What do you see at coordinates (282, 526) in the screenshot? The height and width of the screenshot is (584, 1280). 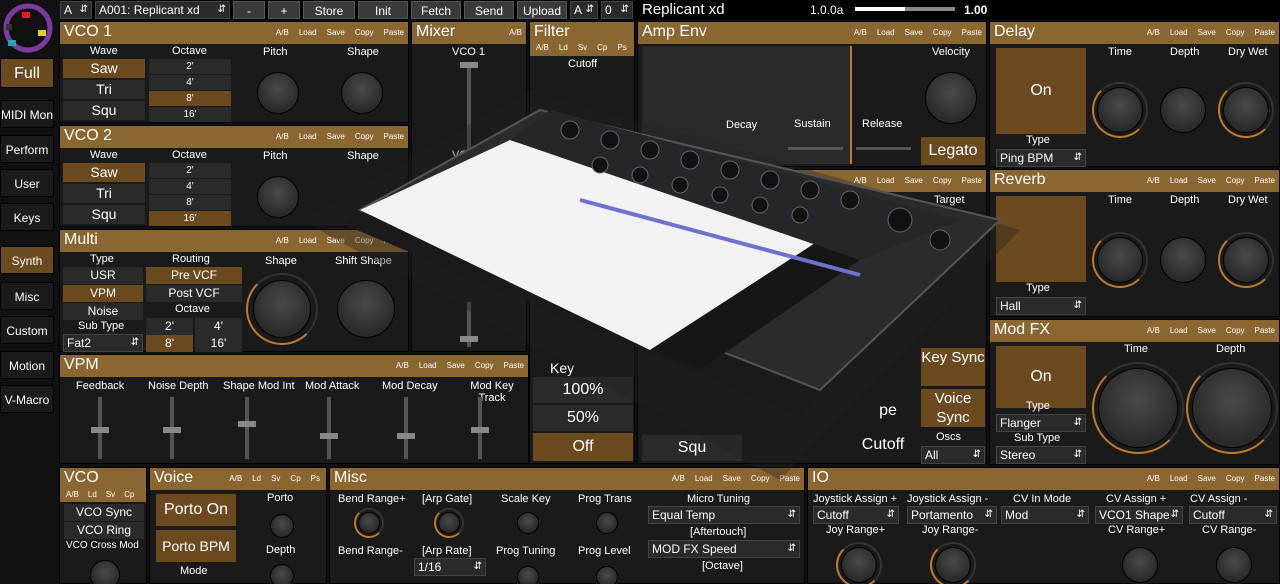 I see `voice-porto-knob` at bounding box center [282, 526].